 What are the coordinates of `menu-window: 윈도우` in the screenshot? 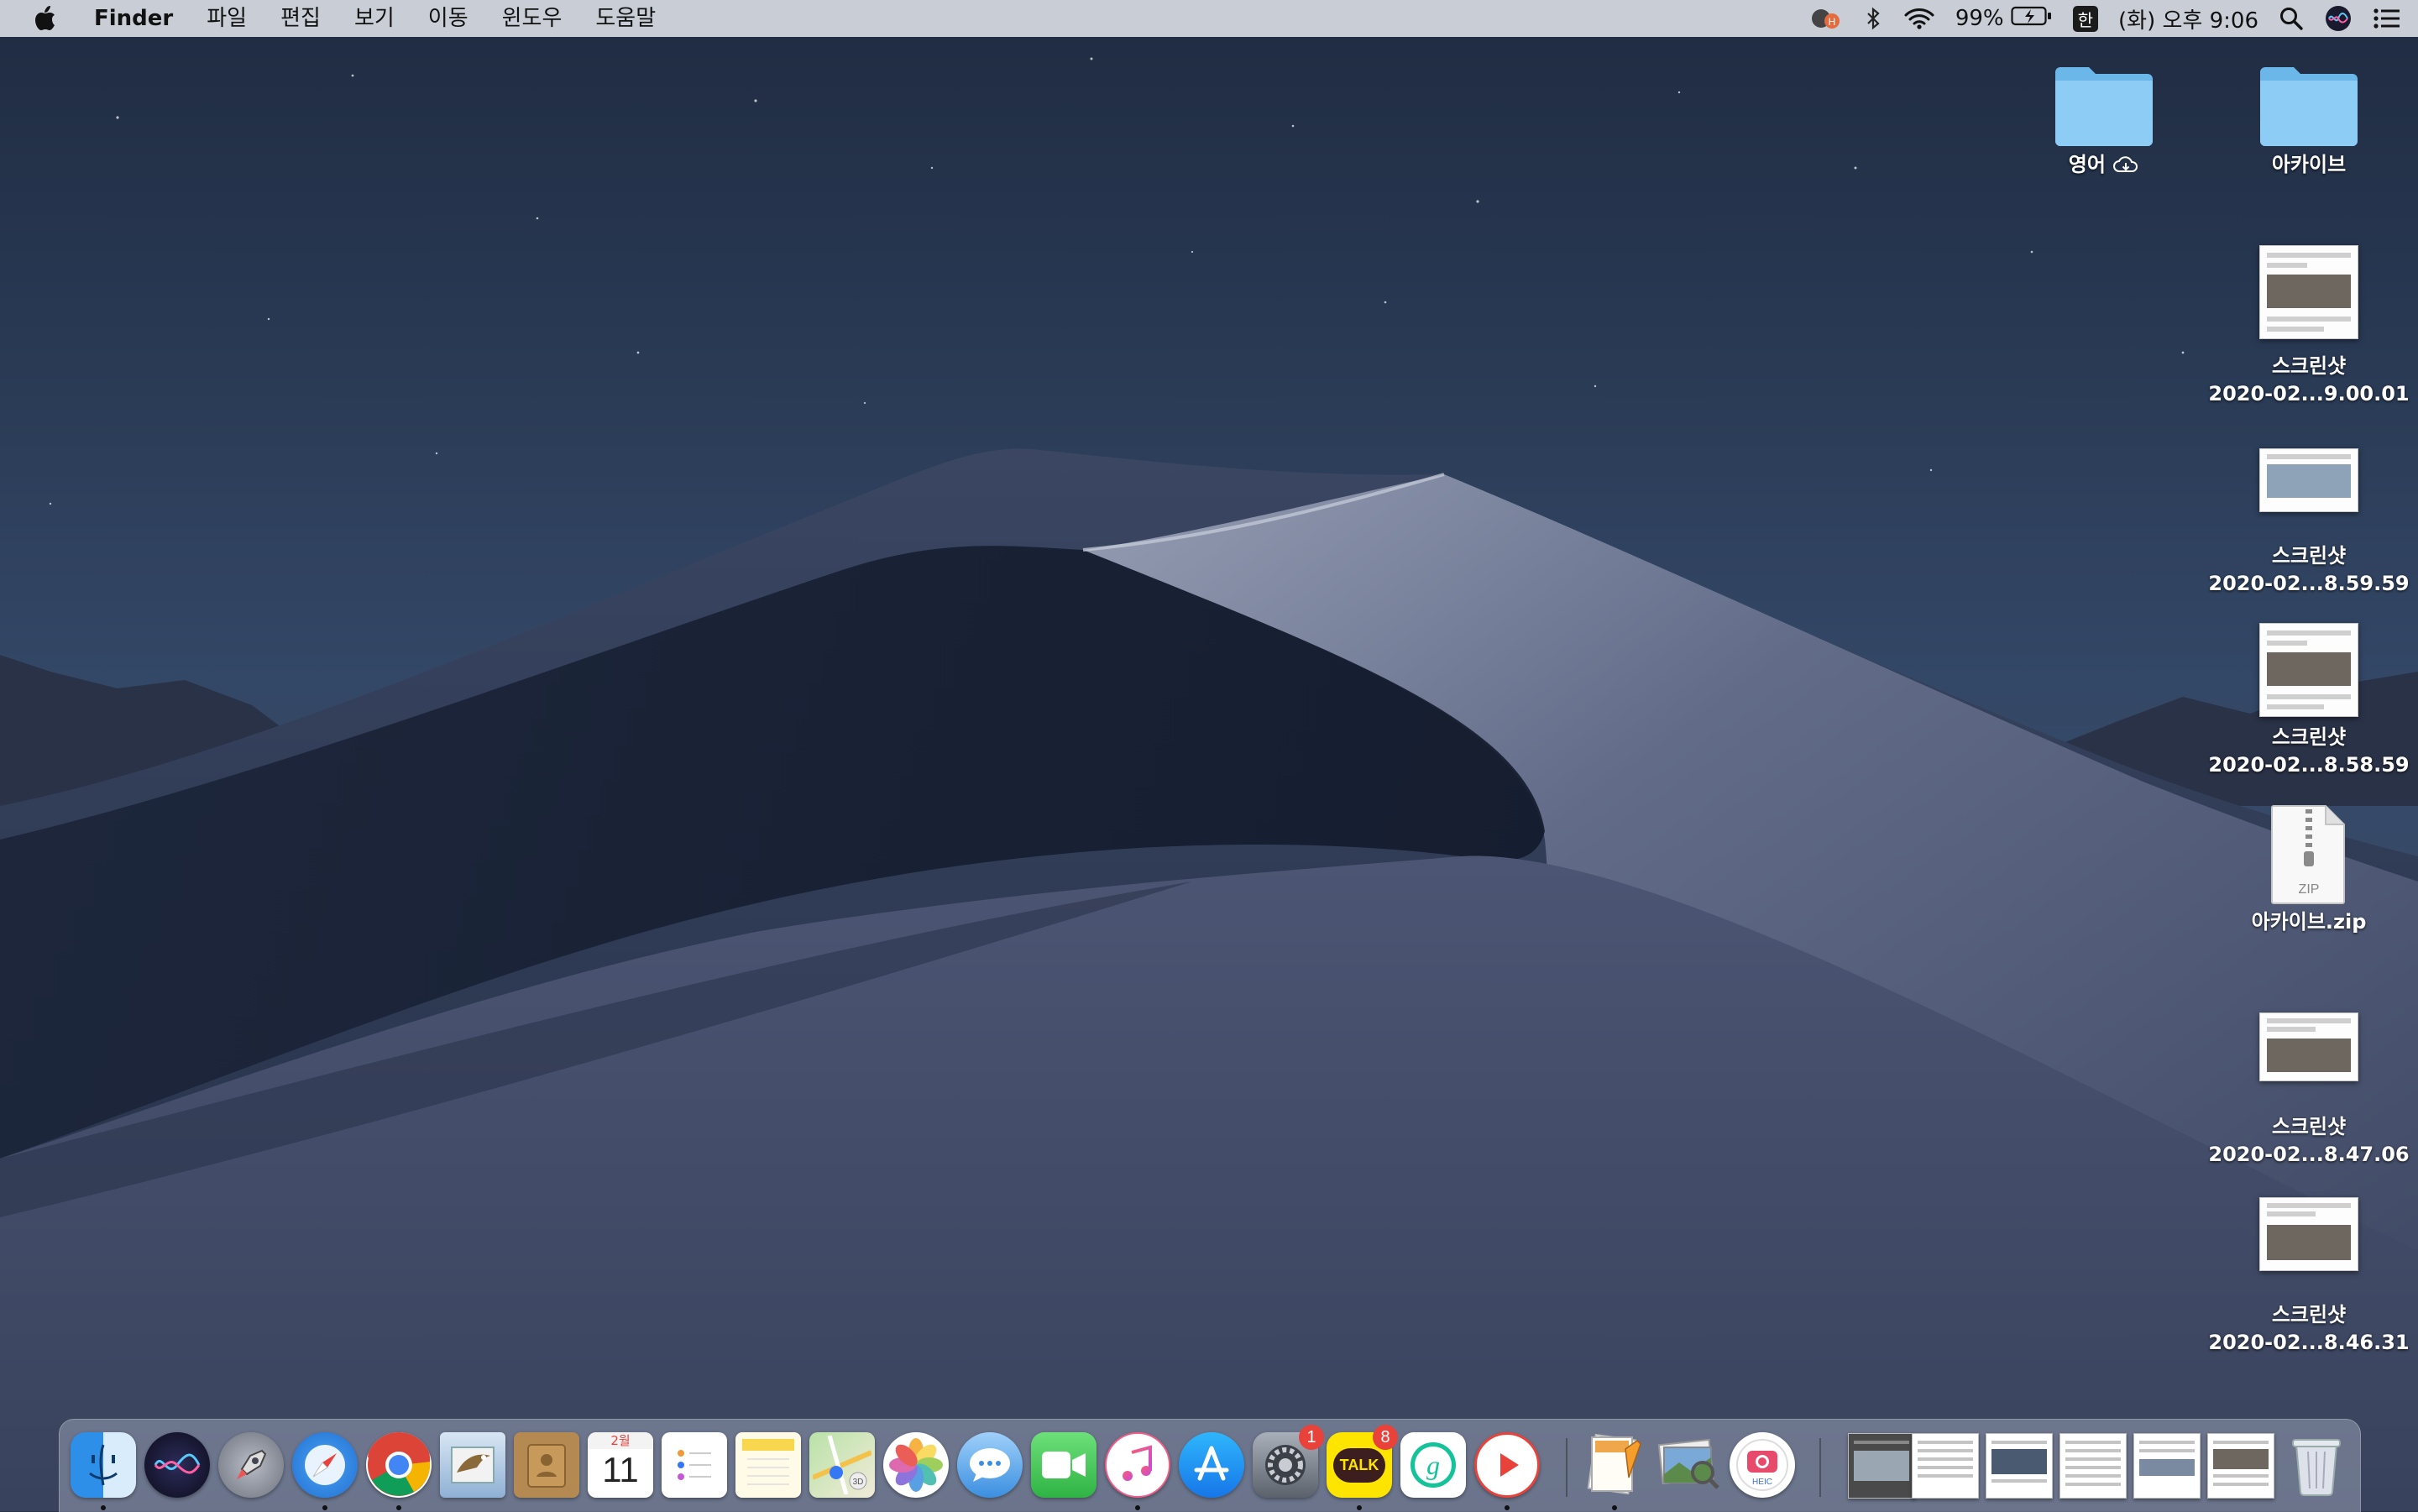 It's located at (532, 18).